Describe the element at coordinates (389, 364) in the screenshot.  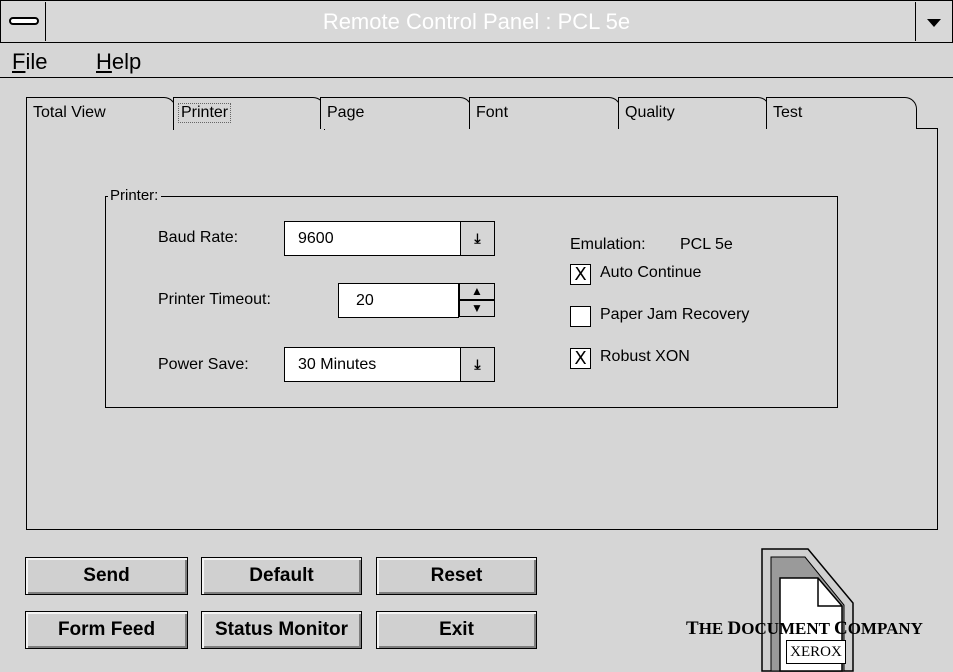
I see `power-save-select: 30 Minutes ⤓` at that location.